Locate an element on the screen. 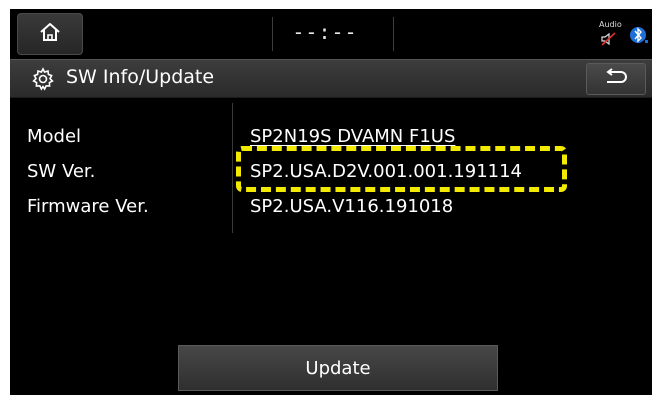 Image resolution: width=652 pixels, height=395 pixels. sw-version-highlight-box is located at coordinates (401, 169).